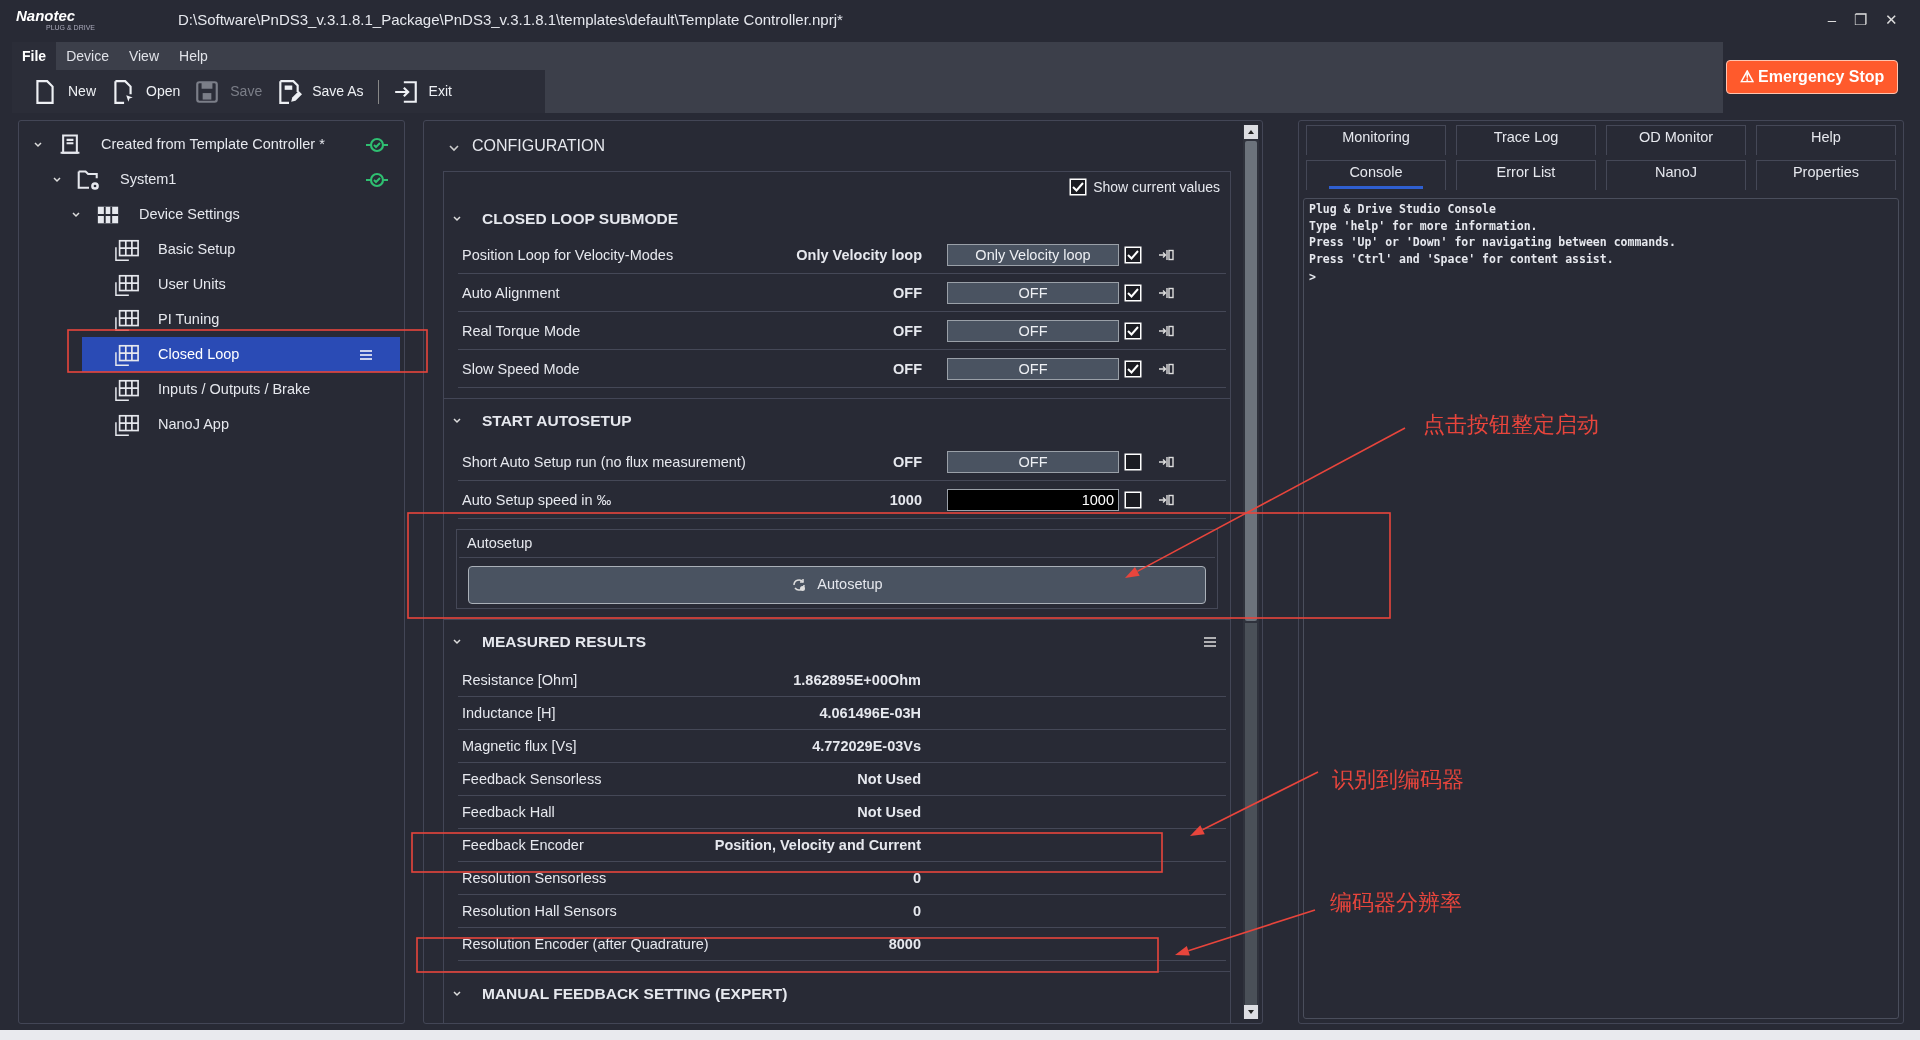 The height and width of the screenshot is (1040, 1920). I want to click on folder-gear-icon, so click(89, 179).